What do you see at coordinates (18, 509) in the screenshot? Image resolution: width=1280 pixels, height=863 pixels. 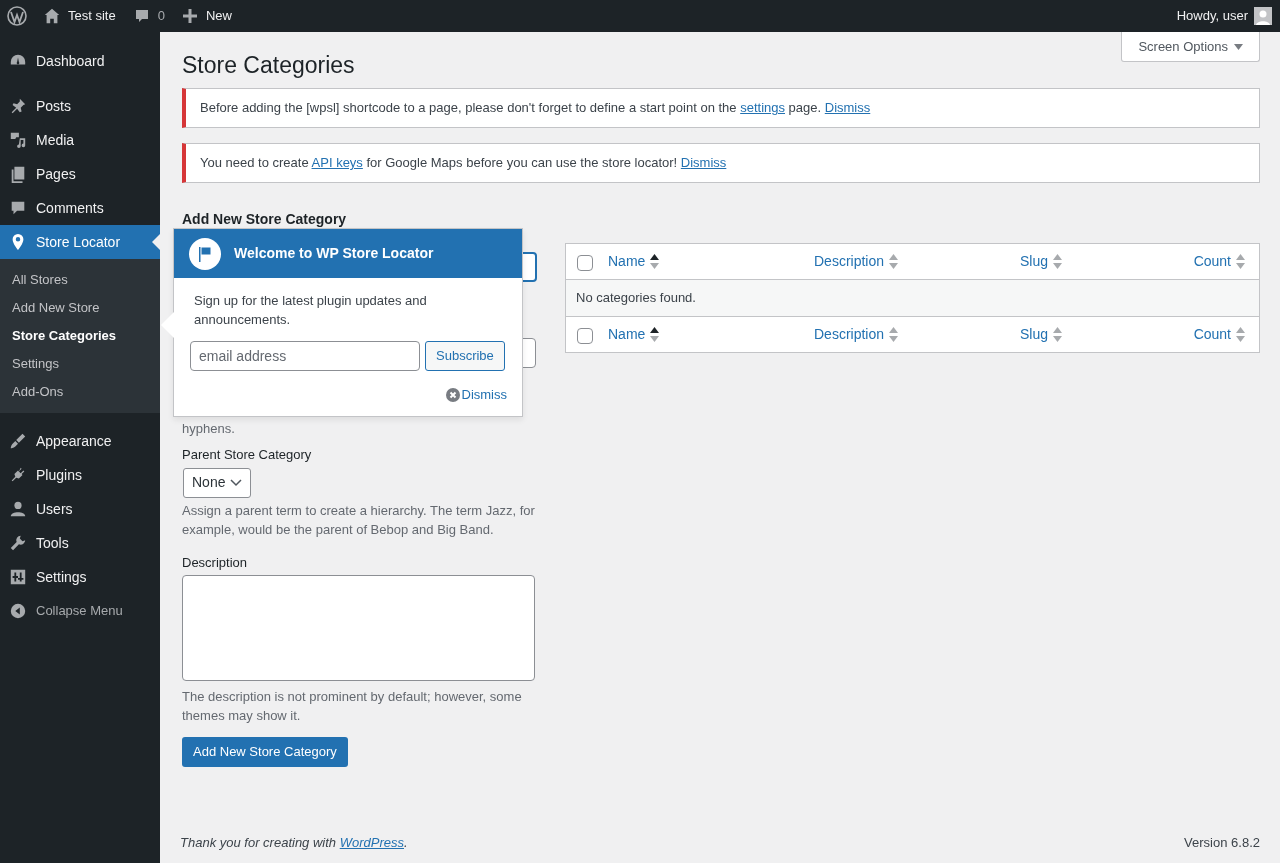 I see `user-icon` at bounding box center [18, 509].